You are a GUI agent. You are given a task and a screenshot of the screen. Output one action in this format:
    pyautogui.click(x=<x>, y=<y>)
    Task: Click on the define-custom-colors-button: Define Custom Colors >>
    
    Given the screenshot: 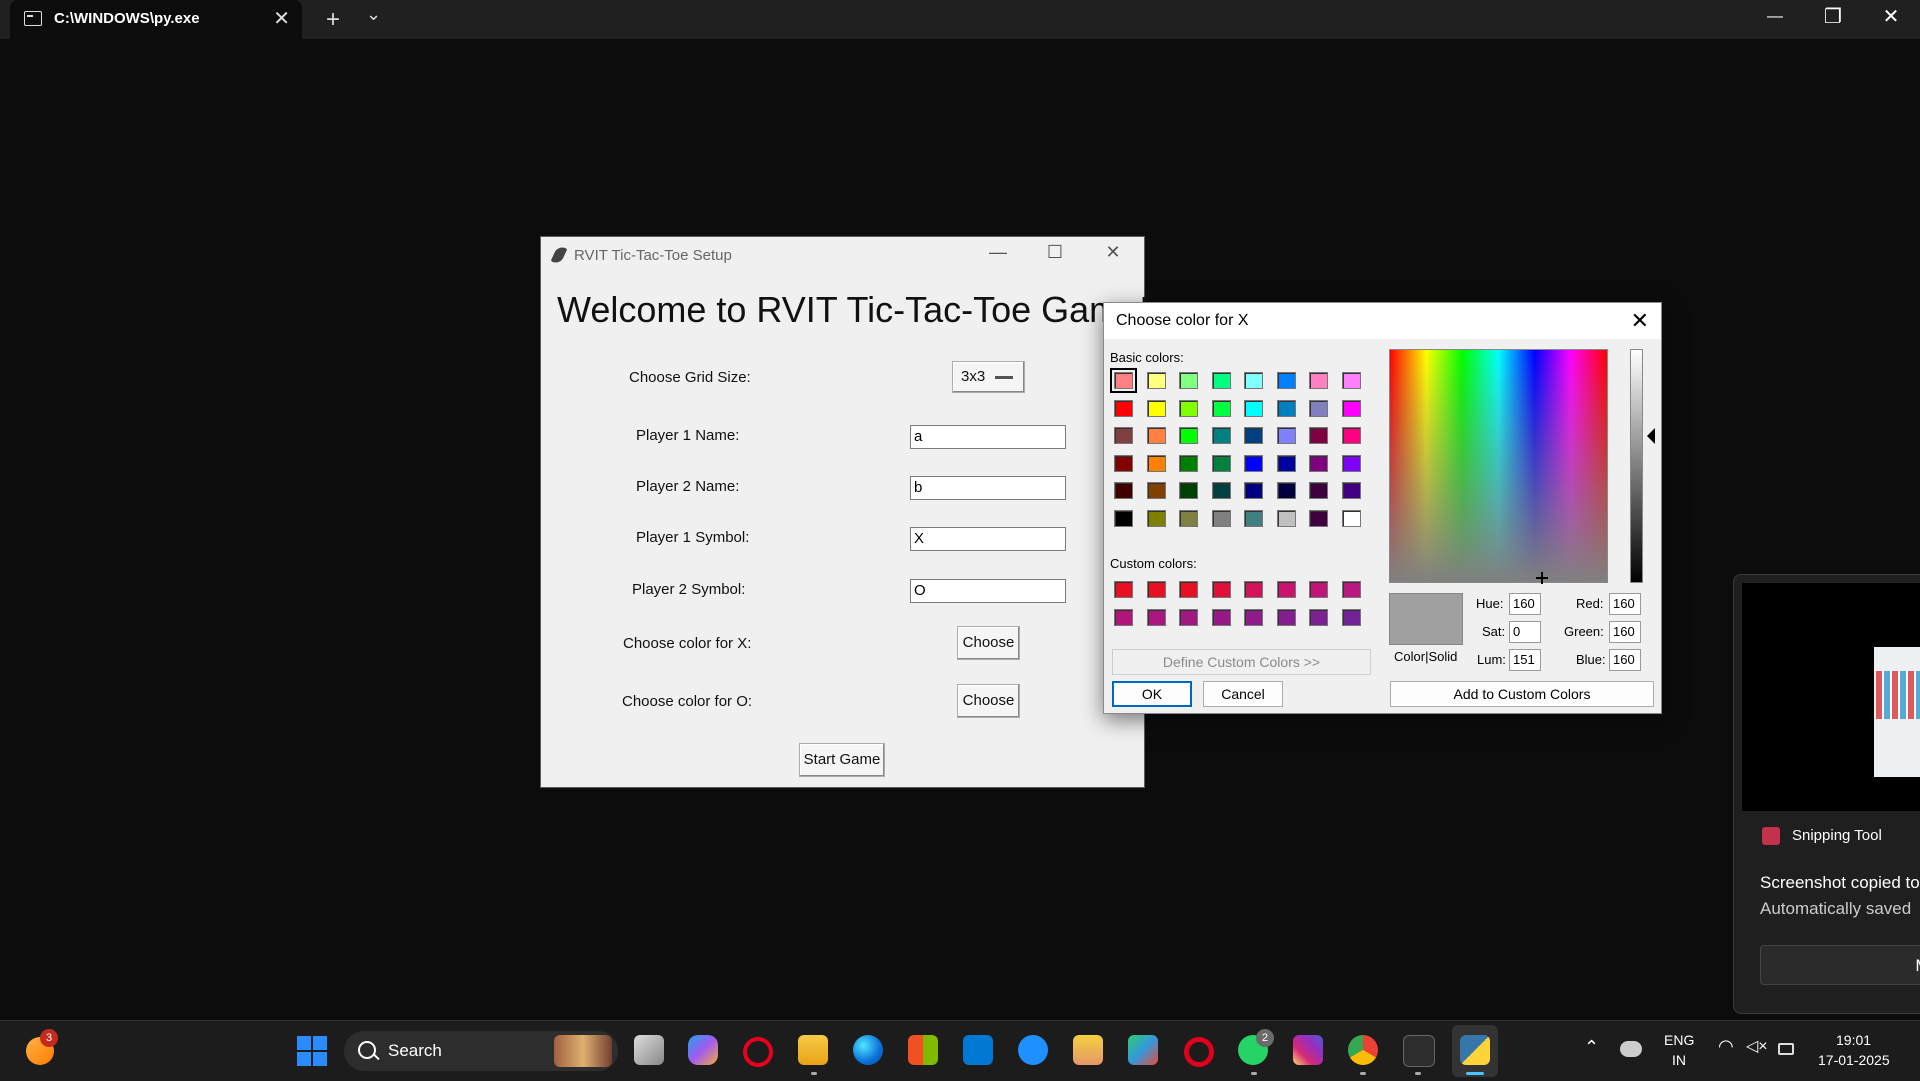 What is the action you would take?
    pyautogui.click(x=1241, y=662)
    